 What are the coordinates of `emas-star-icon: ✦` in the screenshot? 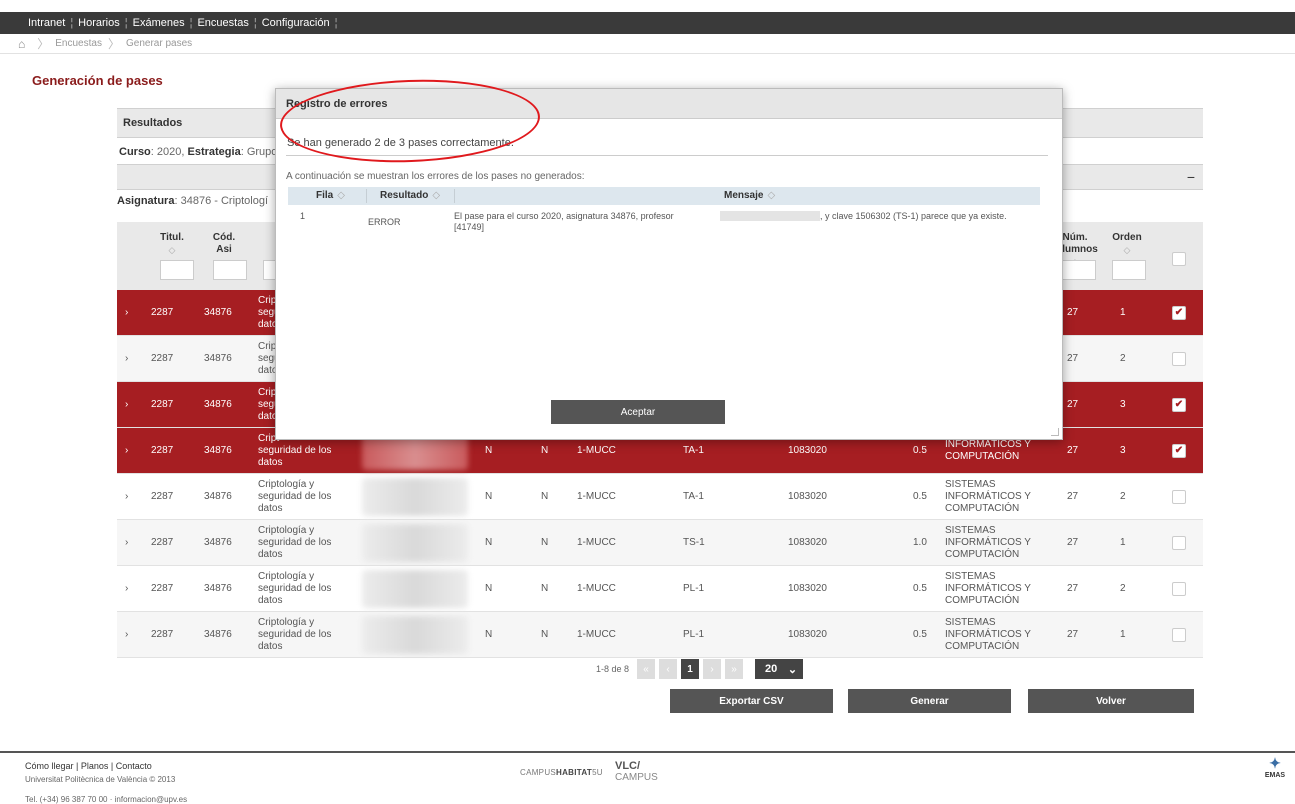 It's located at (1275, 763).